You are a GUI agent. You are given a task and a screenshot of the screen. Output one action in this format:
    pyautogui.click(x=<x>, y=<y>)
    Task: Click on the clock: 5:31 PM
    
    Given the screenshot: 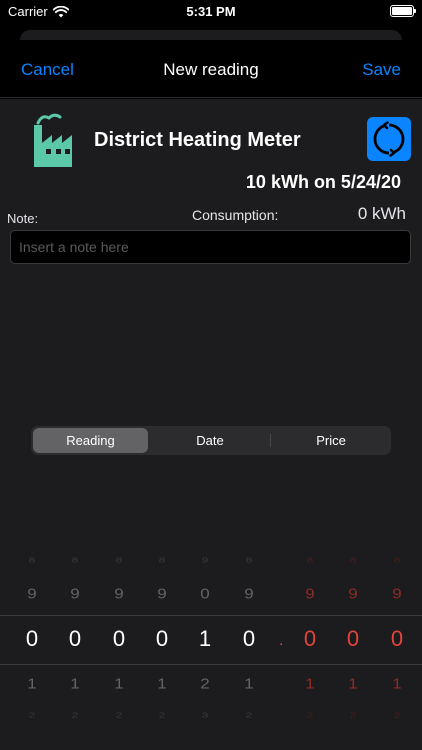 What is the action you would take?
    pyautogui.click(x=211, y=11)
    